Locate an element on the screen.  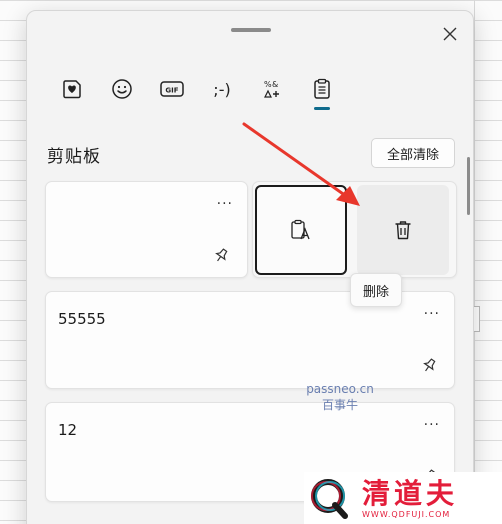
tab-symbols: % & is located at coordinates (272, 89).